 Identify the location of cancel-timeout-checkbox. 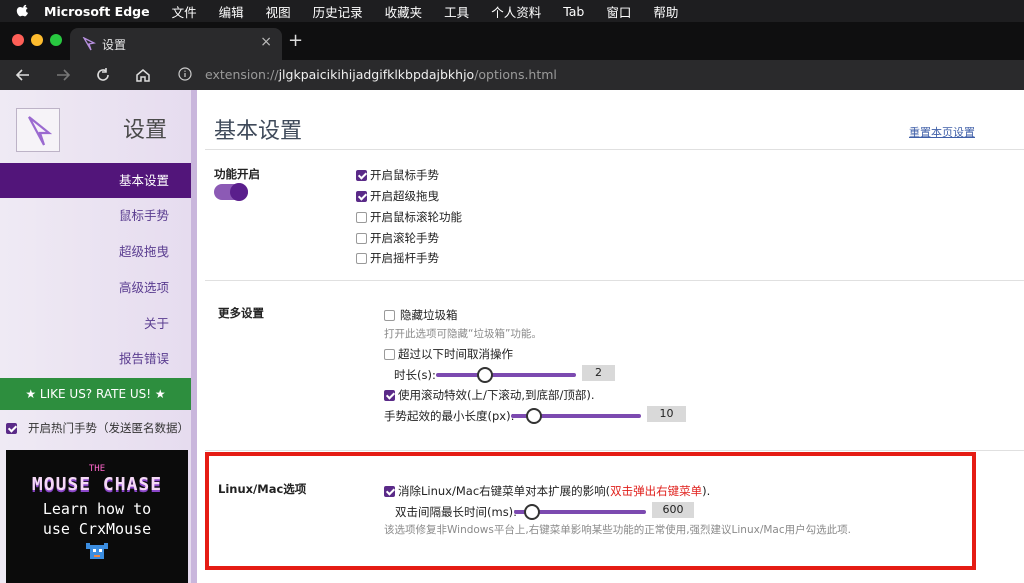
(389, 354).